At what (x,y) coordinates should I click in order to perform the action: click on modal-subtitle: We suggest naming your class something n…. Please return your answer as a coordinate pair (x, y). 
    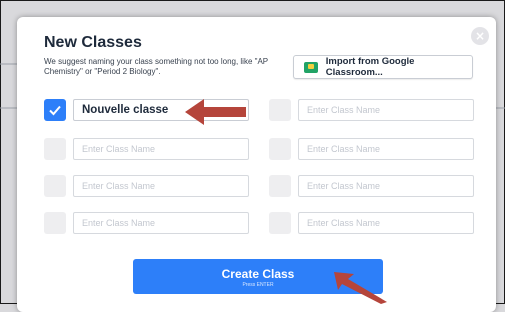
    Looking at the image, I should click on (156, 66).